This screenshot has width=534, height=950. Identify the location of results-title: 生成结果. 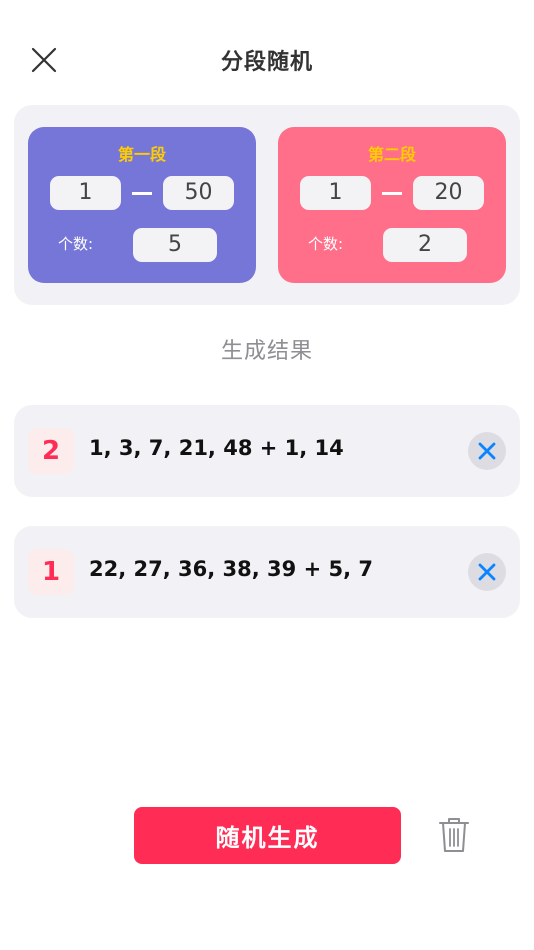
(266, 351).